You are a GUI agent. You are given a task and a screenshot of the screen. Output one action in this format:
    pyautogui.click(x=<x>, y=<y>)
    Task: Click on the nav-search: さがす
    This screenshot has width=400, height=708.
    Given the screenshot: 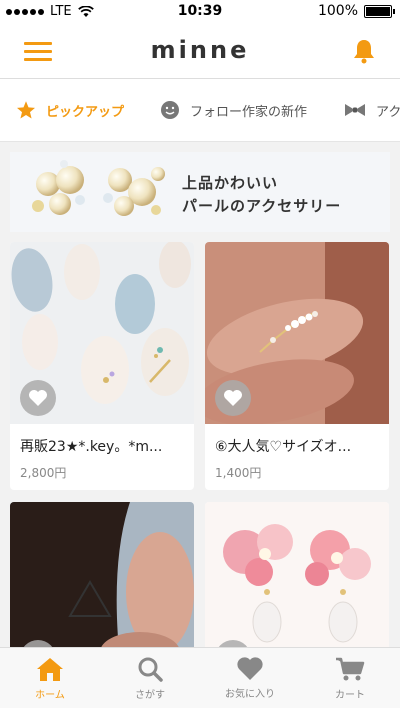 What is the action you would take?
    pyautogui.click(x=150, y=678)
    